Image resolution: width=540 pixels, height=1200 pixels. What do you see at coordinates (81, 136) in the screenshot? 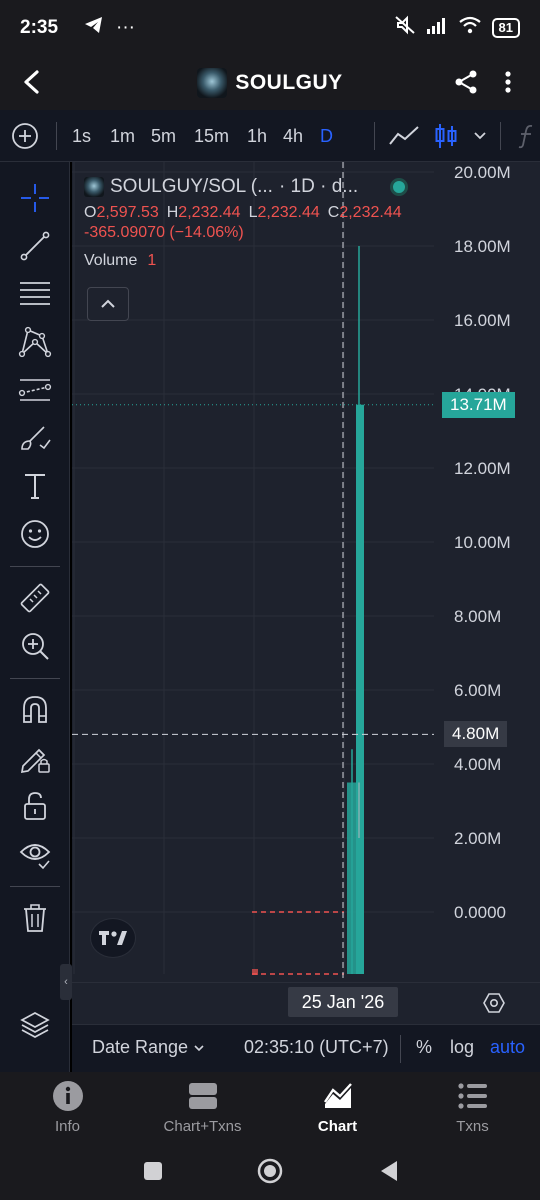
I see `timeframe-1s: 1s` at bounding box center [81, 136].